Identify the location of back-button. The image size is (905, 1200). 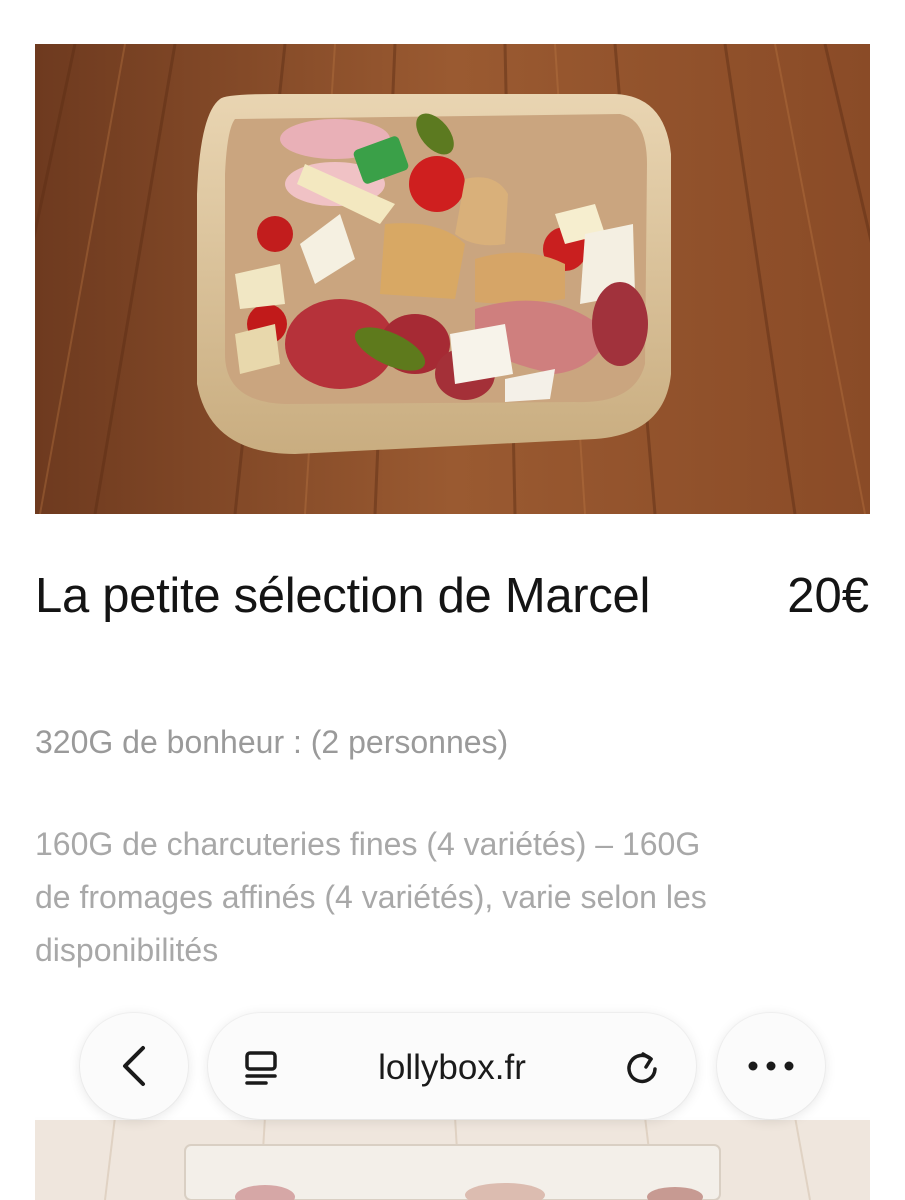
(134, 1066).